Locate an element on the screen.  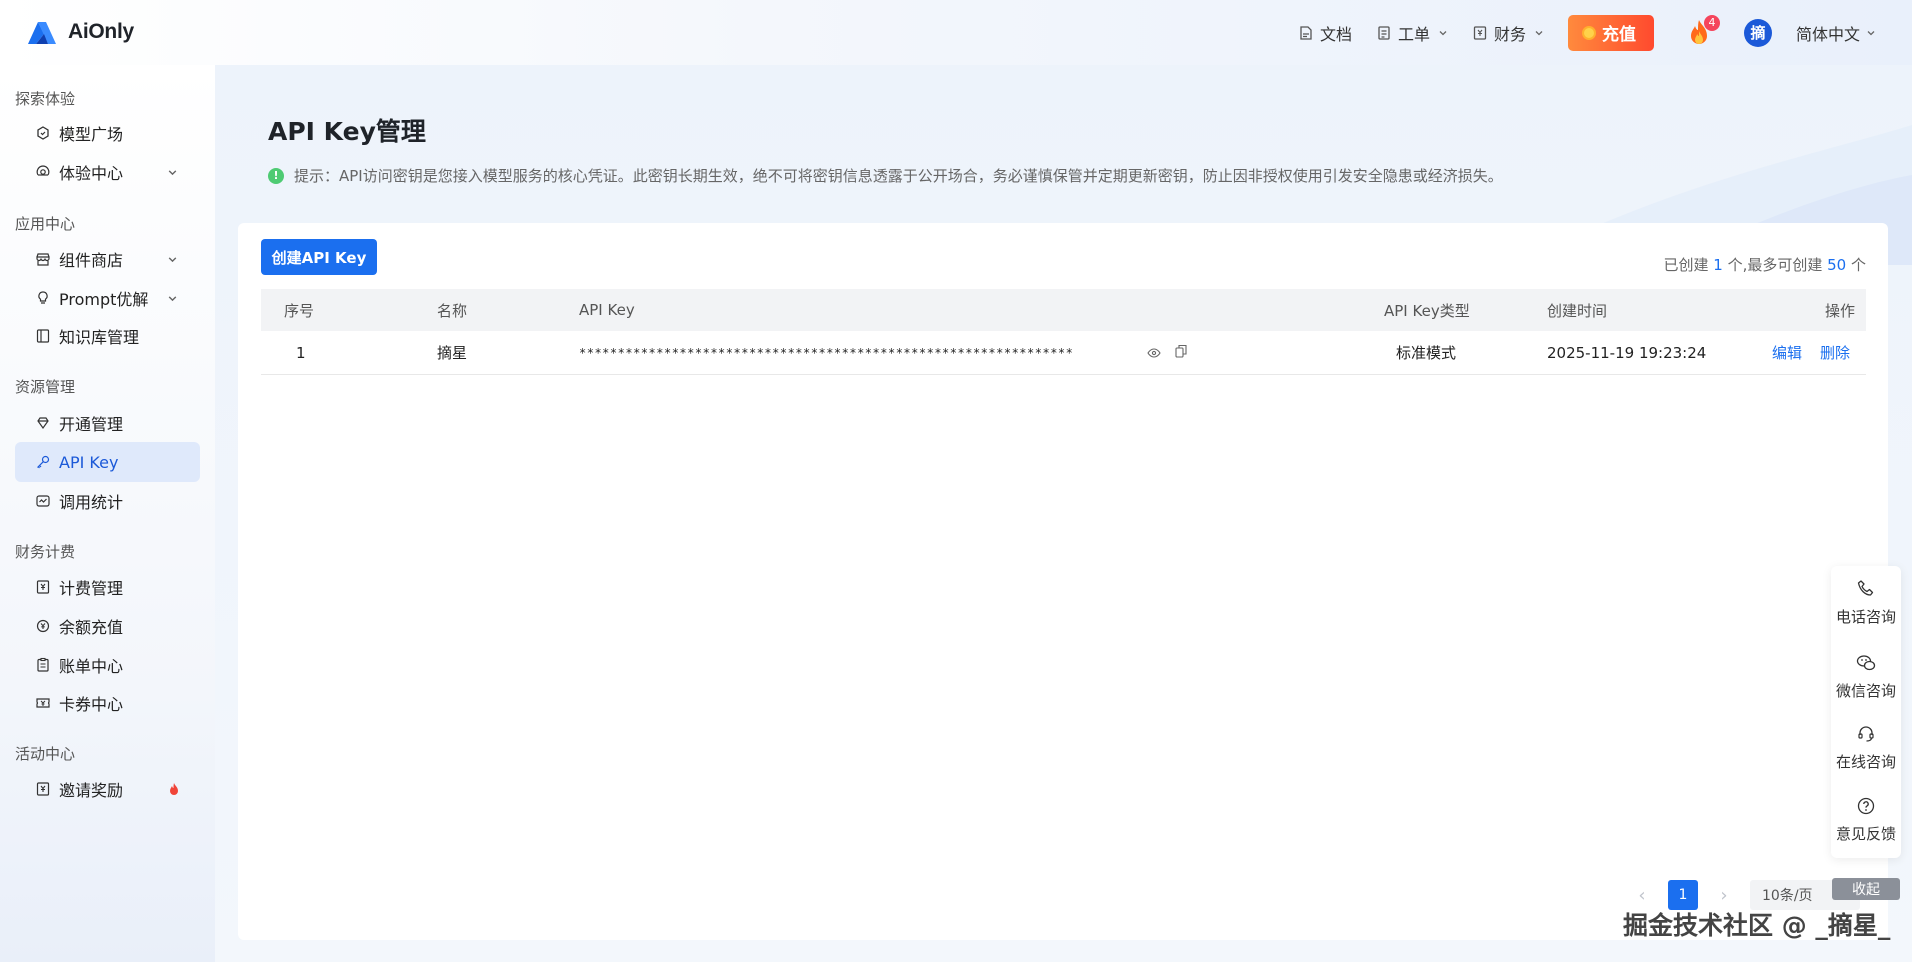
stats-icon is located at coordinates (43, 501).